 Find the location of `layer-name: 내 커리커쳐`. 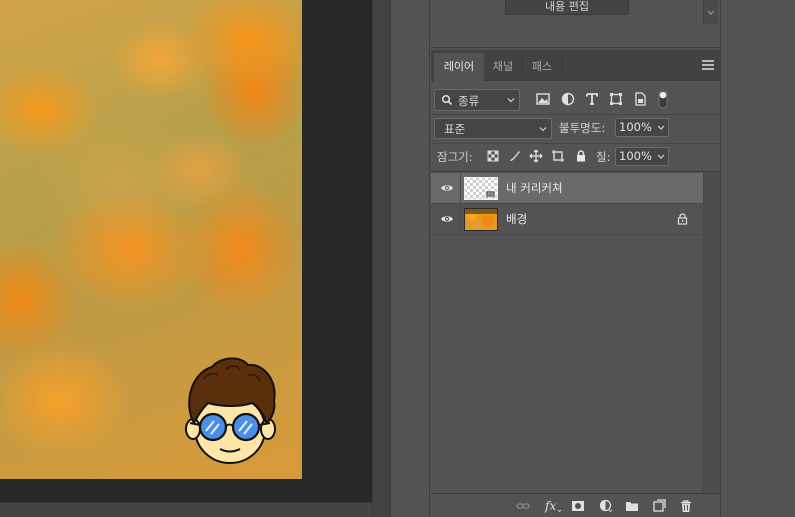

layer-name: 내 커리커쳐 is located at coordinates (534, 188).